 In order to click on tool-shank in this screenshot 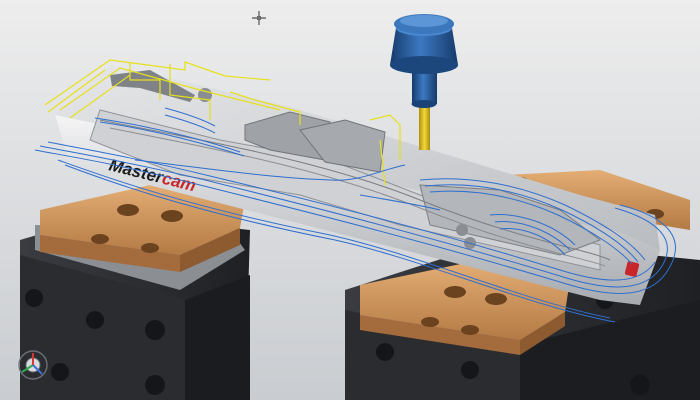, I will do `click(424, 87)`.